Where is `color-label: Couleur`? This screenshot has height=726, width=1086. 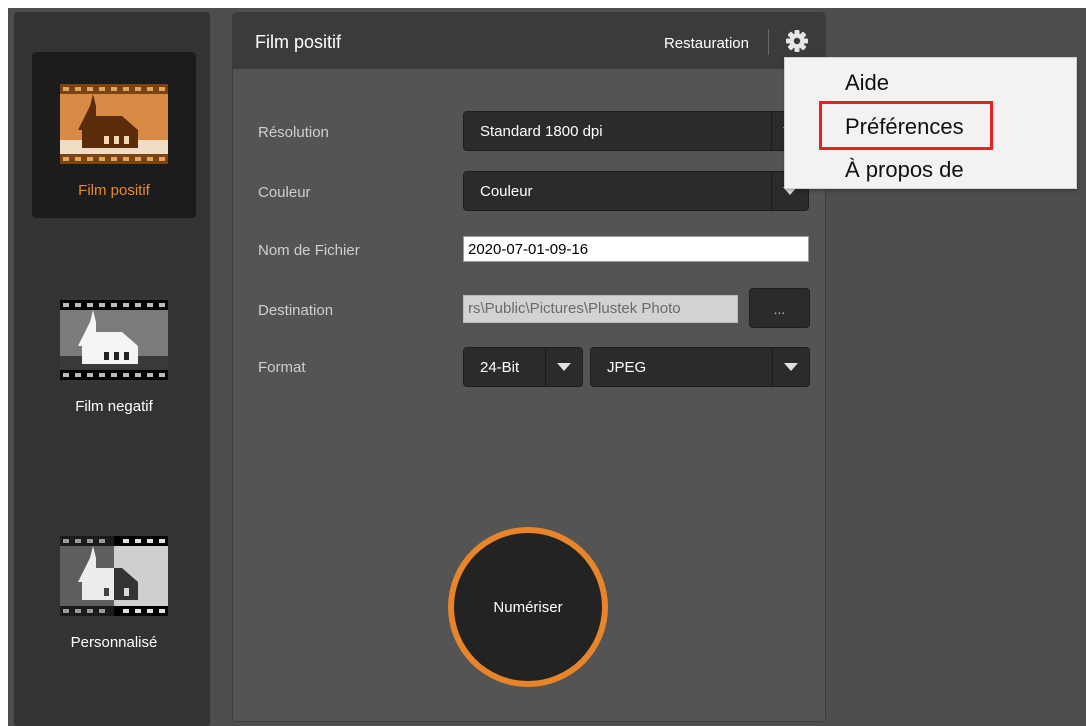
color-label: Couleur is located at coordinates (284, 192).